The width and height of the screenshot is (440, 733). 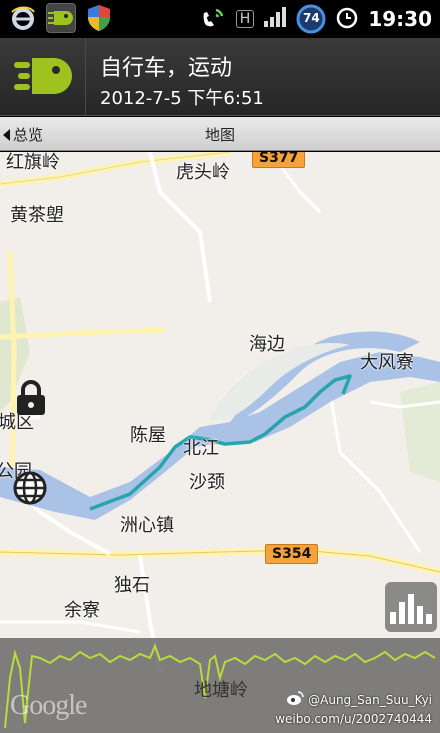 I want to click on place-label: 黄茶塱, so click(x=37, y=215).